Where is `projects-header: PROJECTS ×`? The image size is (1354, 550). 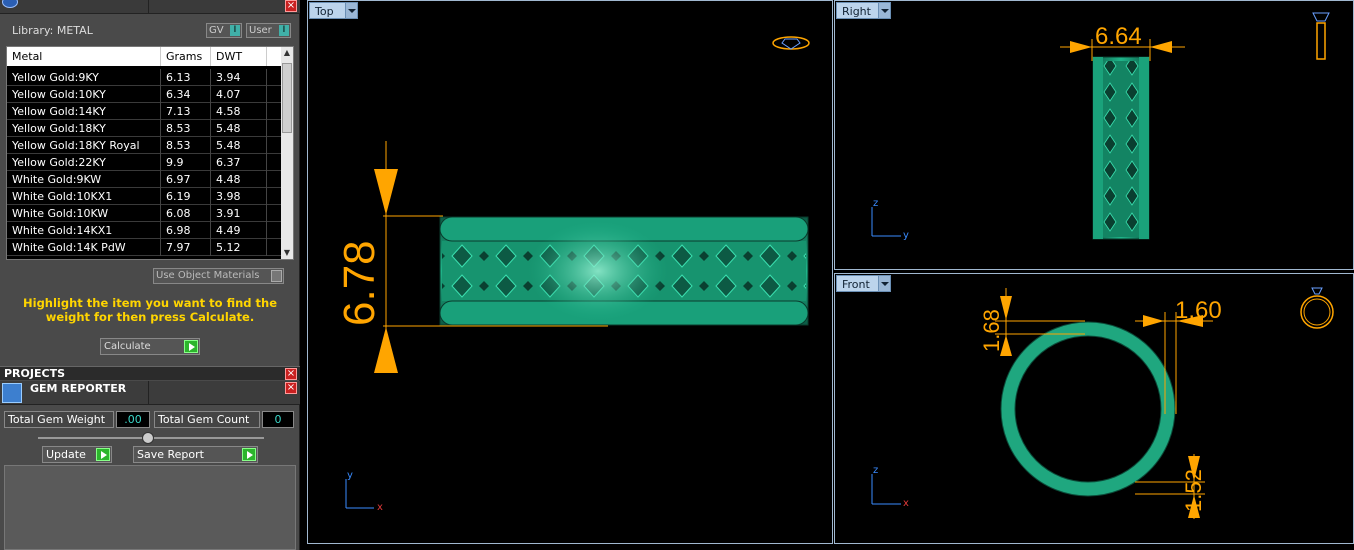
projects-header: PROJECTS × is located at coordinates (150, 373).